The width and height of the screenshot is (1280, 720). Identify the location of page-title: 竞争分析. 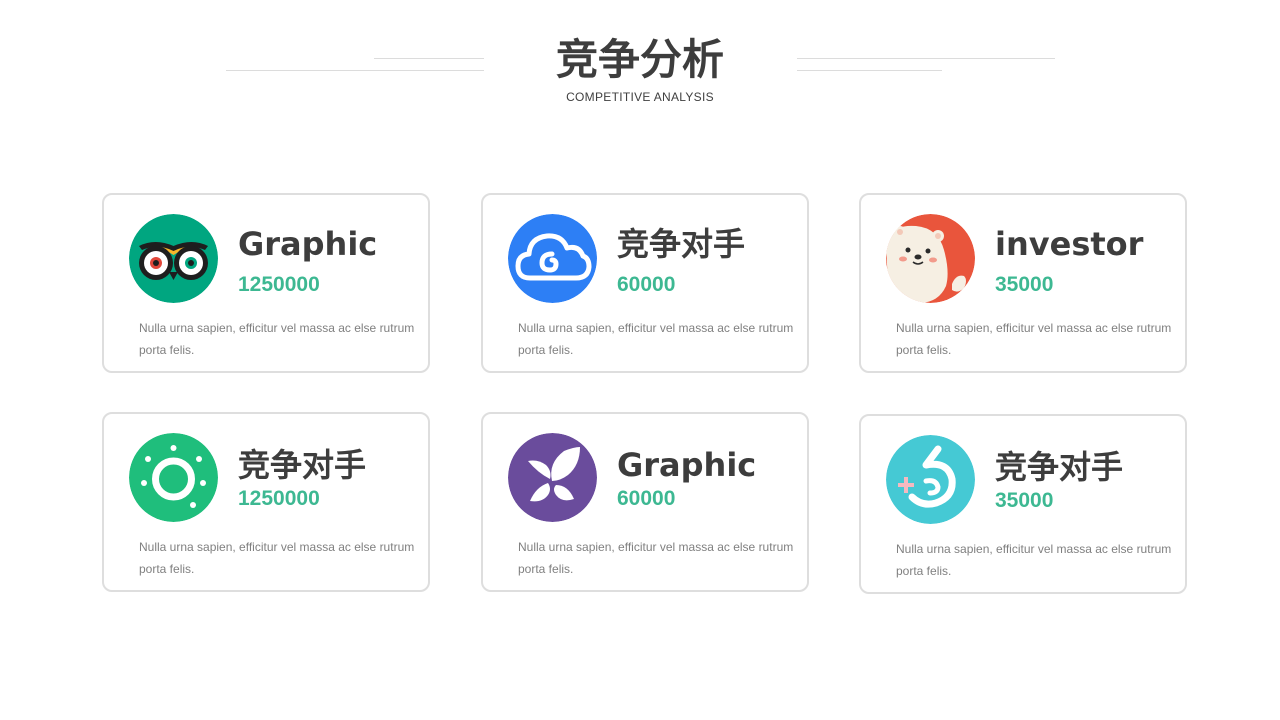
(639, 59).